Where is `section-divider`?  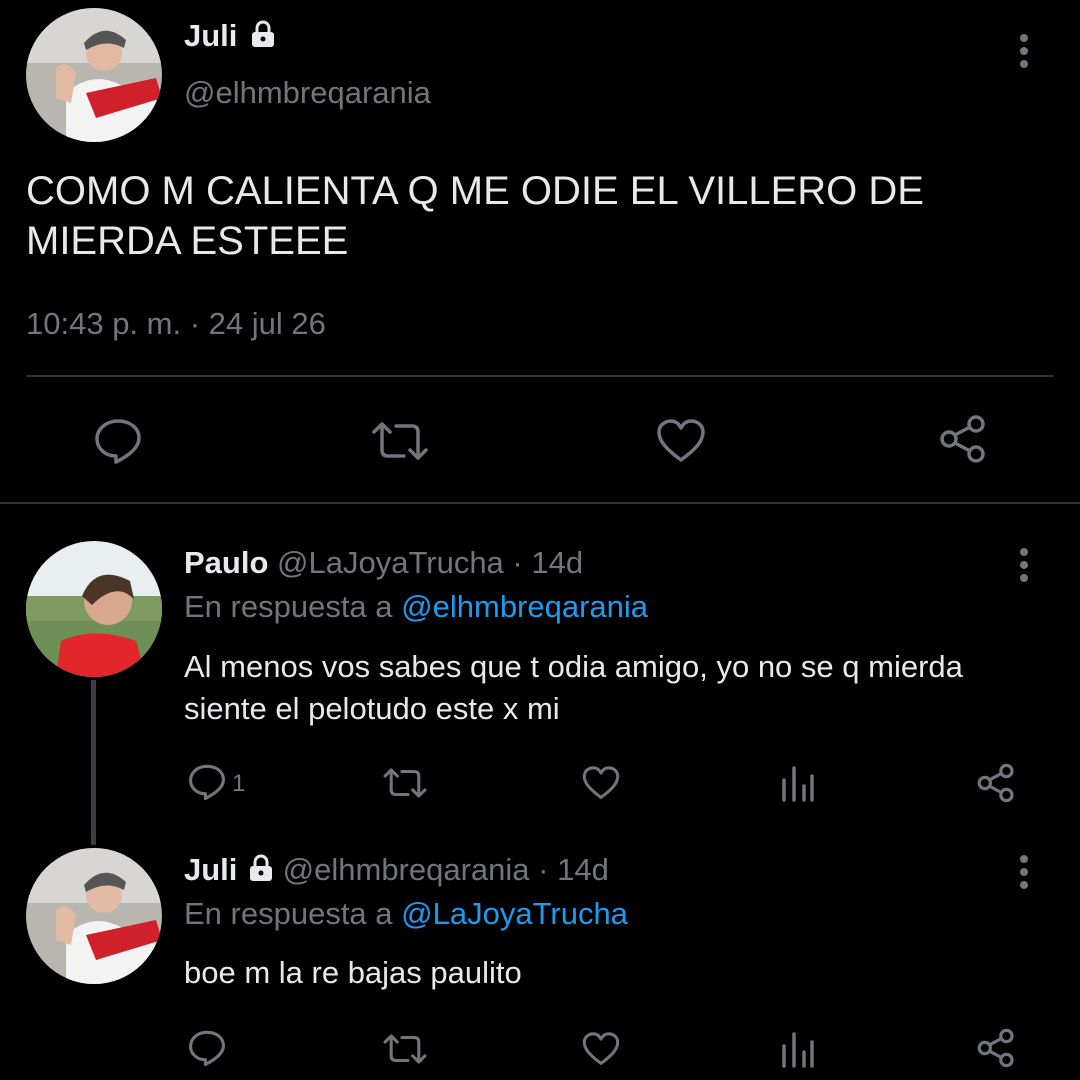 section-divider is located at coordinates (540, 503).